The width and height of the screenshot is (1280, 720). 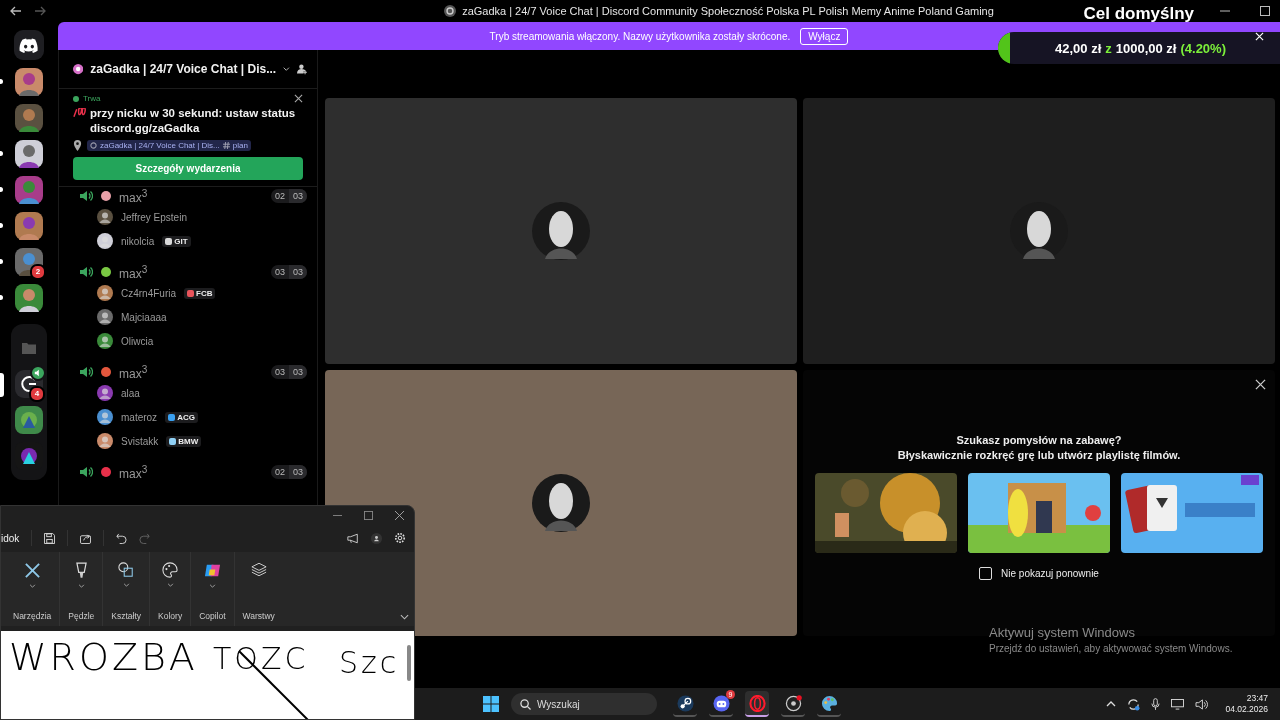 What do you see at coordinates (139, 417) in the screenshot?
I see `member-name: materoz` at bounding box center [139, 417].